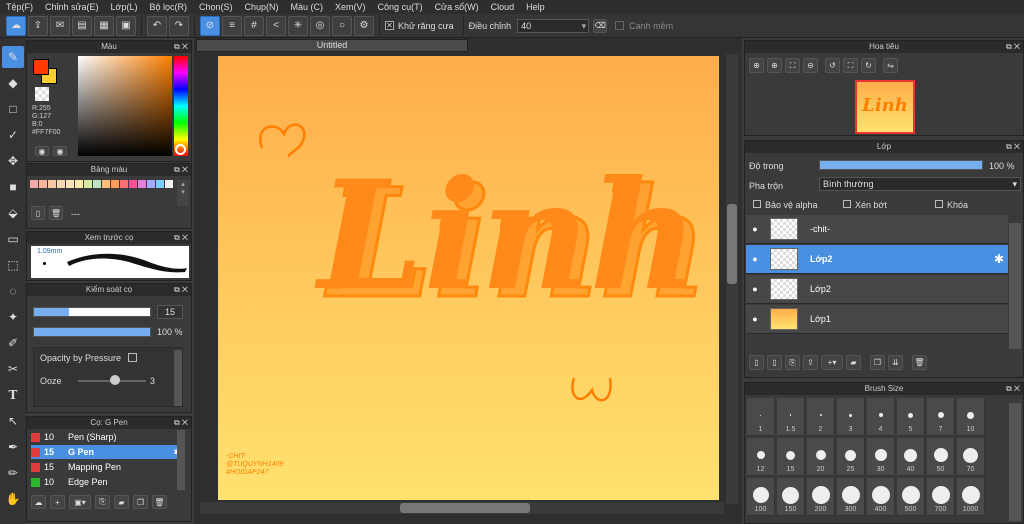 This screenshot has width=1024, height=524. I want to click on brush-icon: ✎, so click(13, 57).